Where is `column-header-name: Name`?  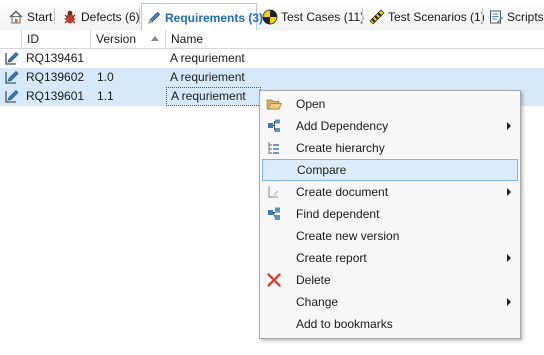 column-header-name: Name is located at coordinates (355, 39).